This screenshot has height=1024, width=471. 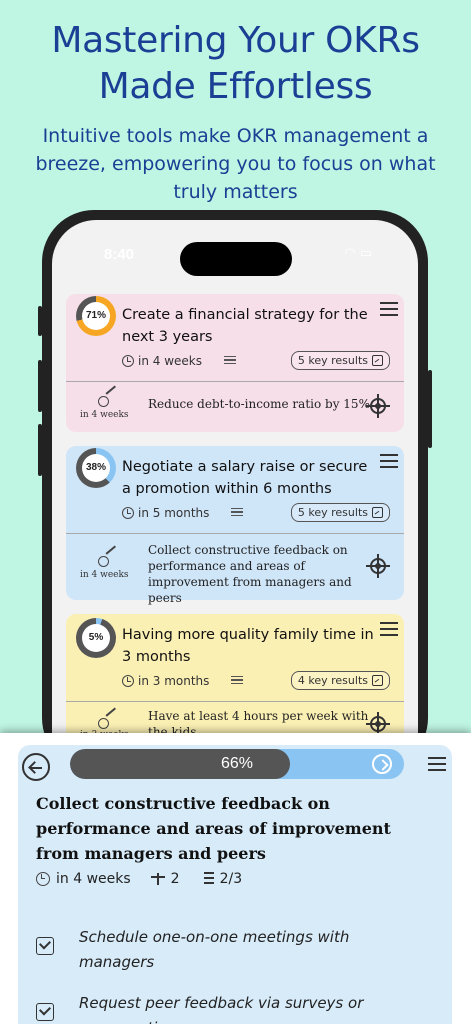 What do you see at coordinates (207, 879) in the screenshot?
I see `checklist-icon` at bounding box center [207, 879].